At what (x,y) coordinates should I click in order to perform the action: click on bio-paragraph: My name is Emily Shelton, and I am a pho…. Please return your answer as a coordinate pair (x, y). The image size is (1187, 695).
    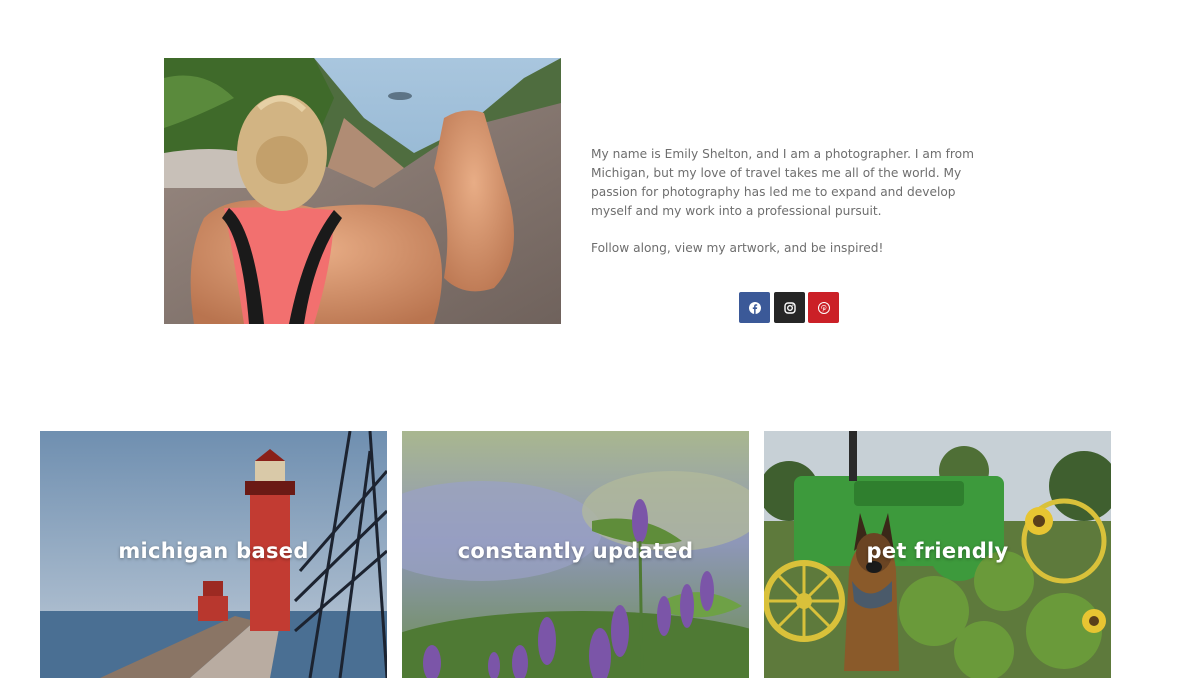
    Looking at the image, I should click on (782, 182).